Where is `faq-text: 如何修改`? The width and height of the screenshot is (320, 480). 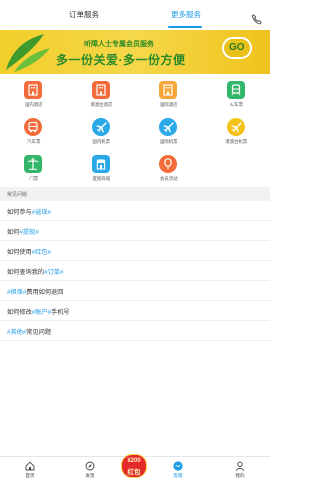
faq-text: 如何修改 is located at coordinates (19, 312).